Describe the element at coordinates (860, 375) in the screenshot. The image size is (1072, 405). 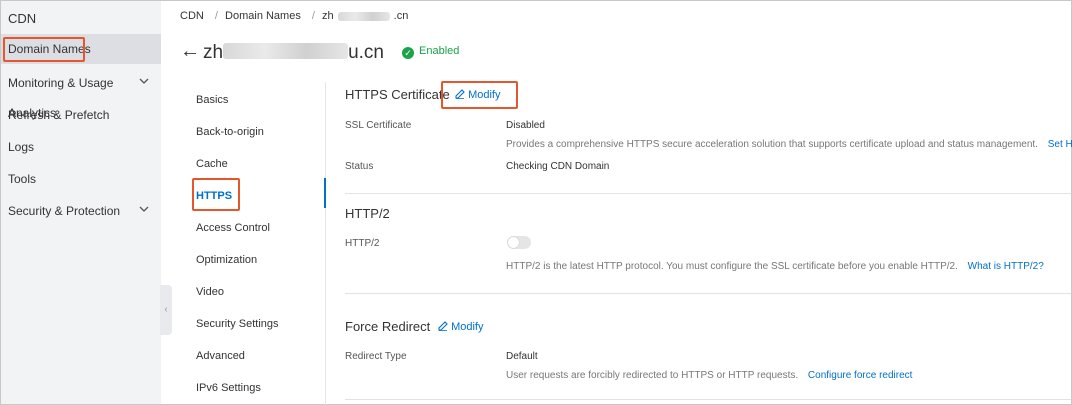
I see `configure-force-redirect-link: Configure force redirect` at that location.